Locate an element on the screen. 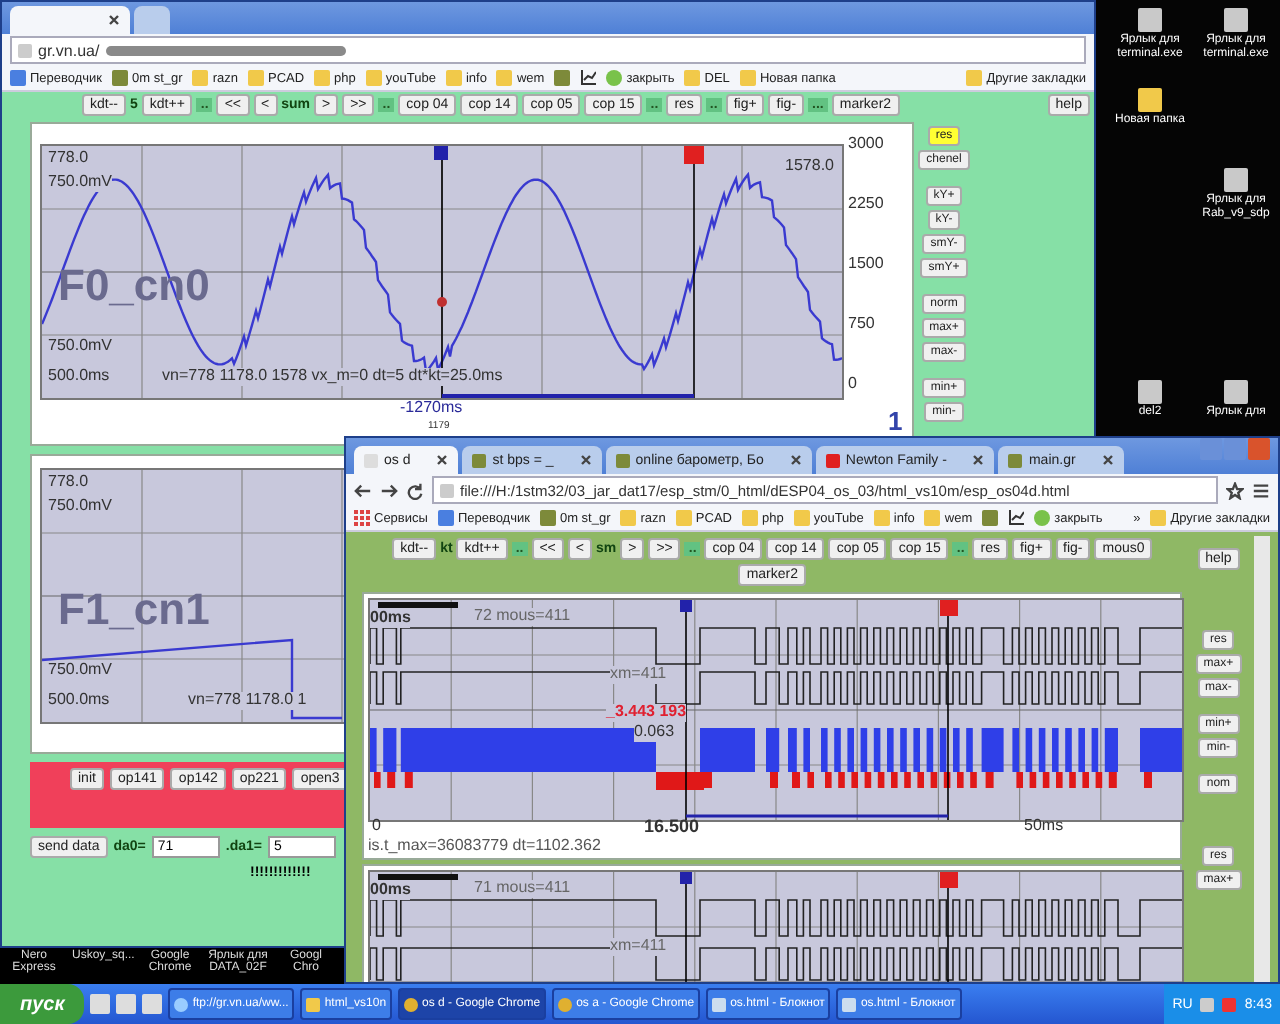 Image resolution: width=1280 pixels, height=1024 pixels. mouse-readout: 71 mous=411 is located at coordinates (522, 889).